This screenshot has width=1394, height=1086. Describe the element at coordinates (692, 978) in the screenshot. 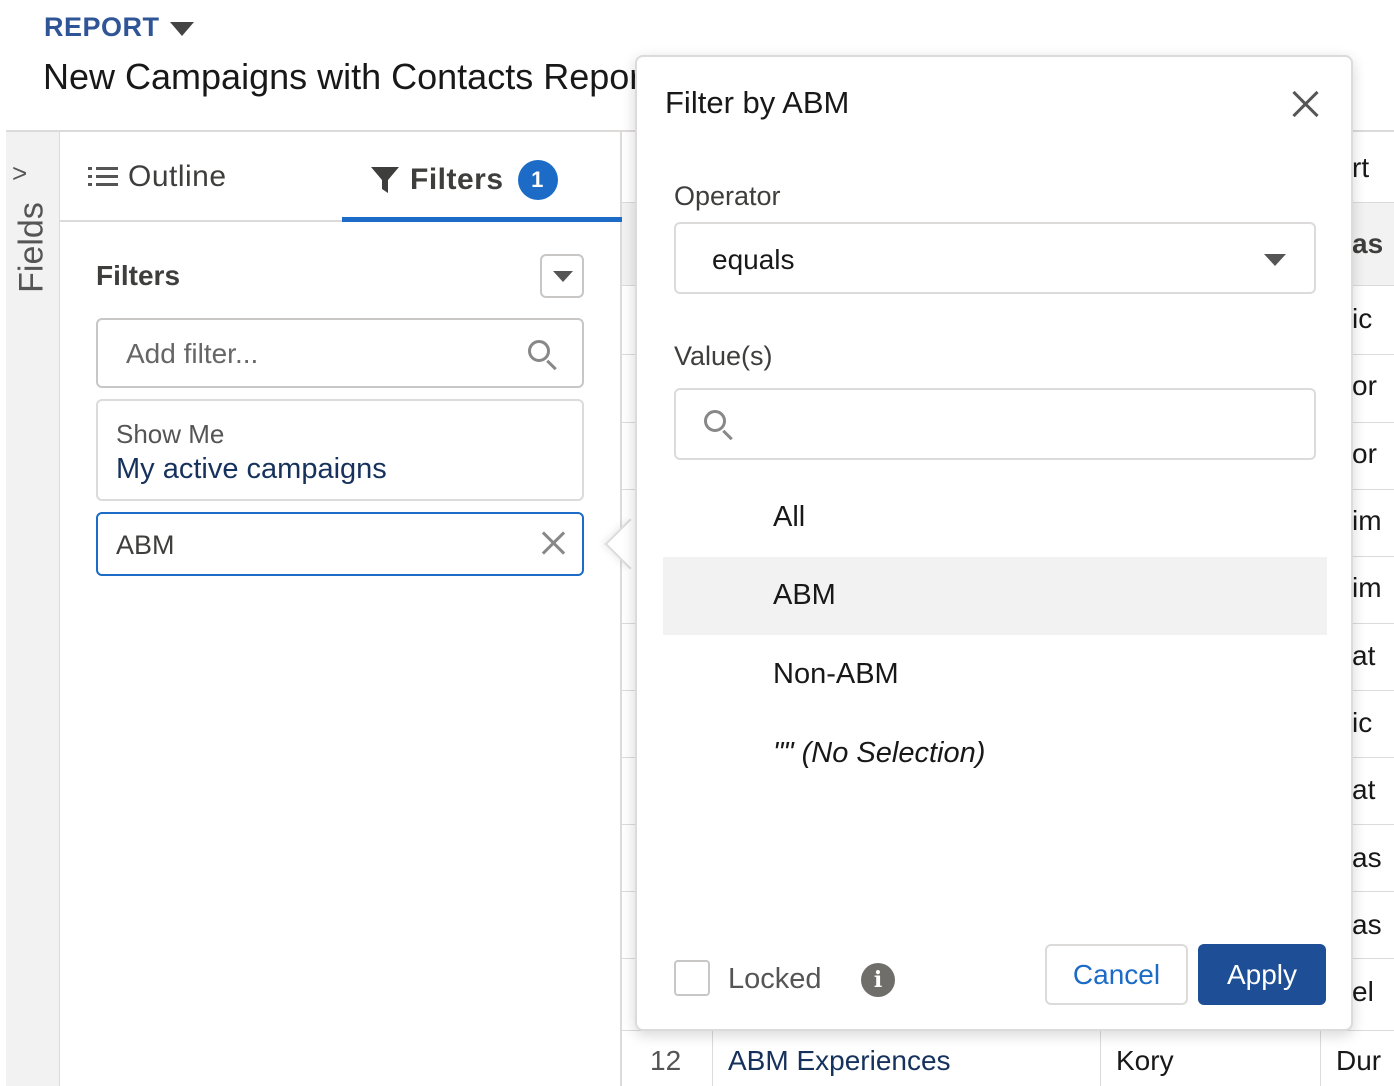

I see `locked-checkbox` at that location.